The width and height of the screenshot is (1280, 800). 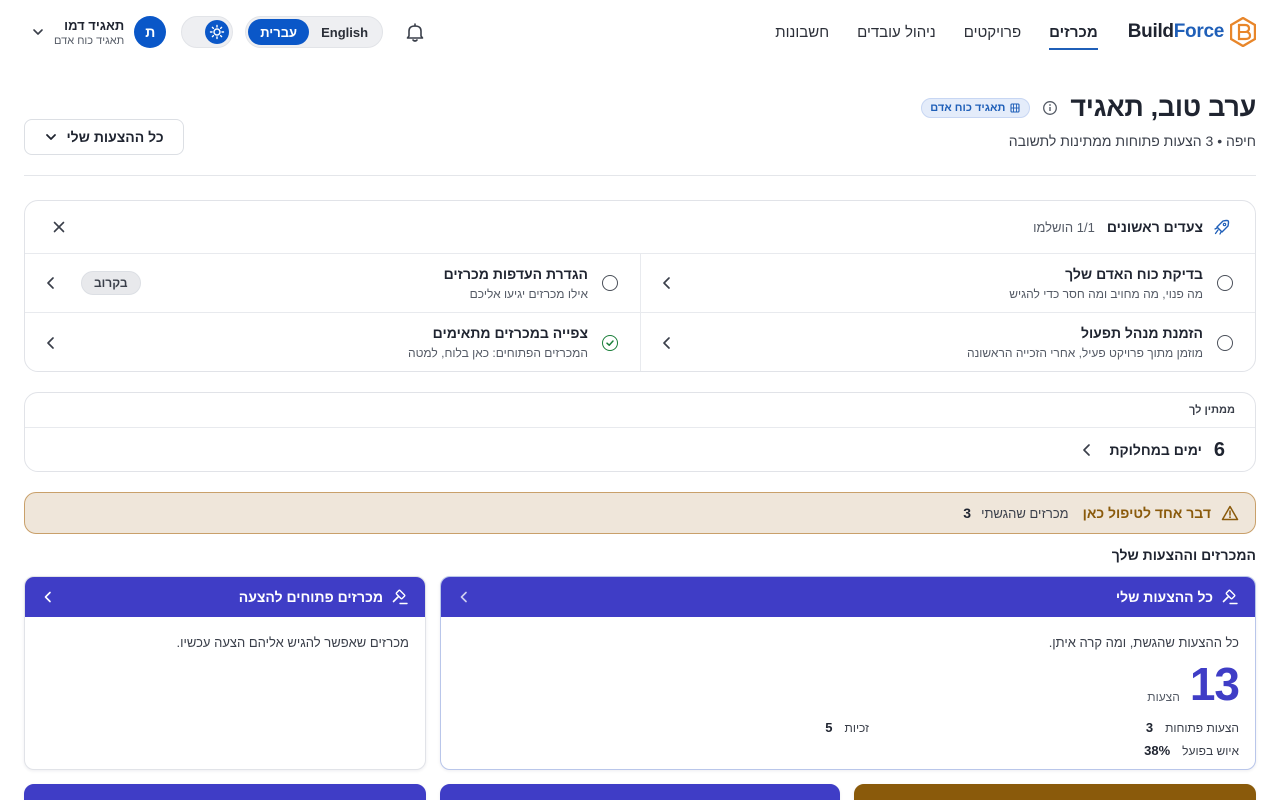 I want to click on rocket-icon, so click(x=1222, y=227).